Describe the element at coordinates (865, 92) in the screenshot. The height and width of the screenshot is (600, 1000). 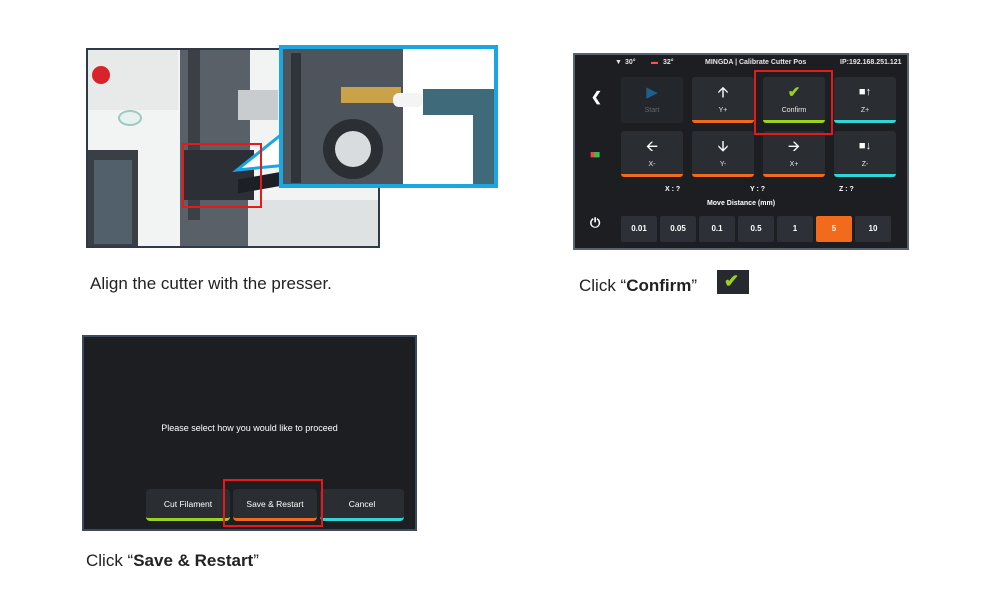
I see `bed-up-icon: ■↑` at that location.